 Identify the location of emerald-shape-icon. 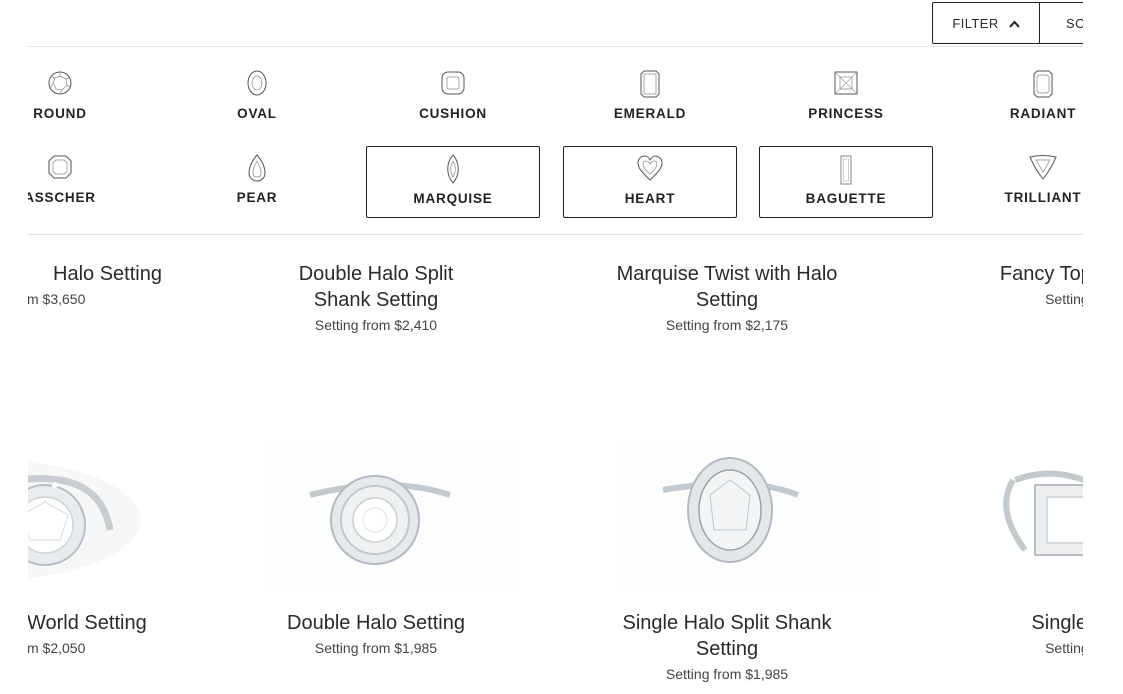
(650, 84).